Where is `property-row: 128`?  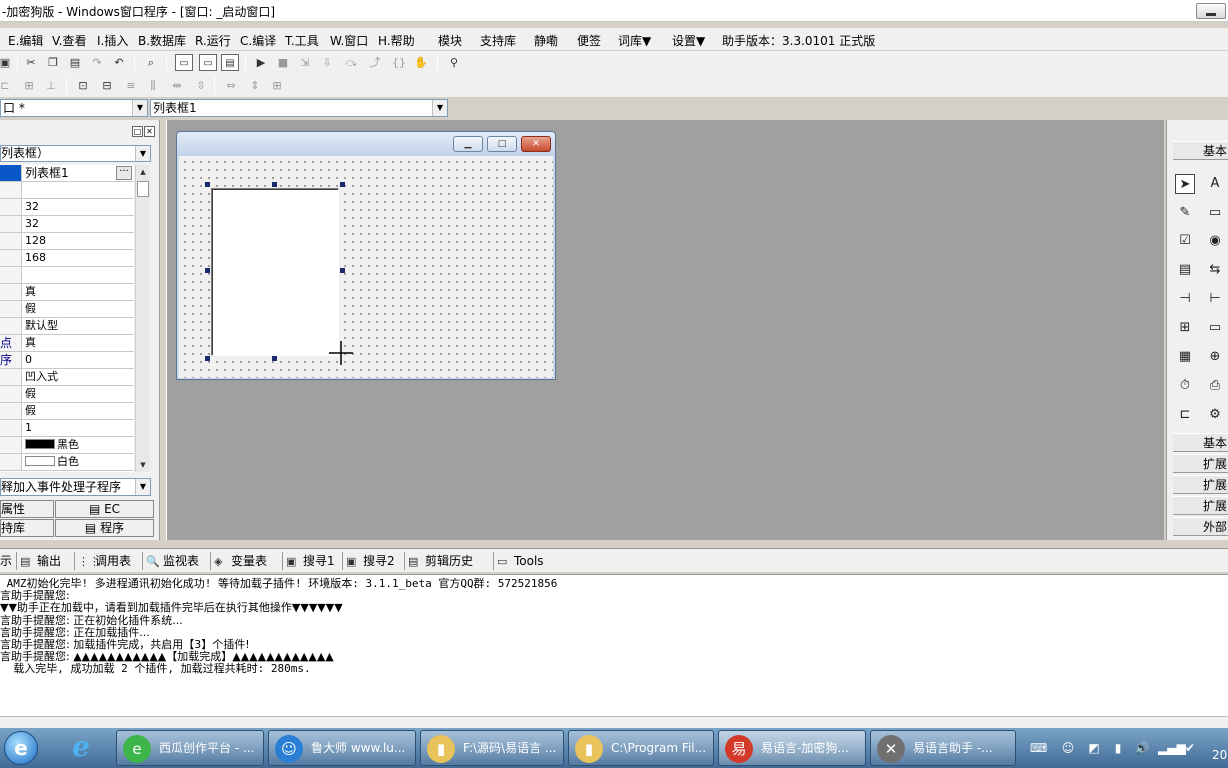
property-row: 128 is located at coordinates (67, 241).